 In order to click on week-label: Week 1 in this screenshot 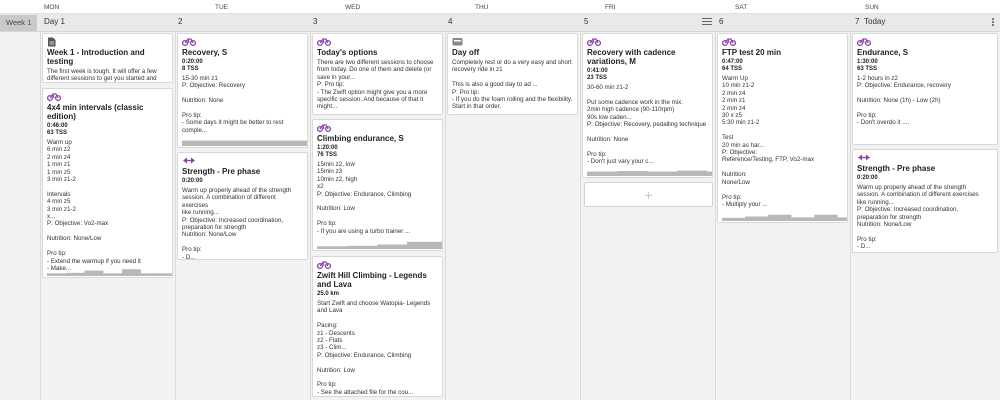, I will do `click(18, 23)`.